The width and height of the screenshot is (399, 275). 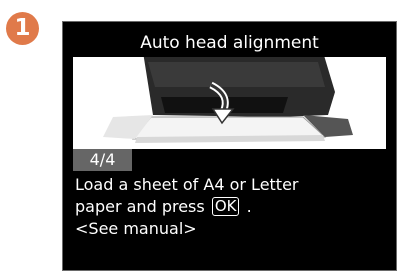 I want to click on message-line-1: Load a sheet of A4 or Letter, so click(x=187, y=184).